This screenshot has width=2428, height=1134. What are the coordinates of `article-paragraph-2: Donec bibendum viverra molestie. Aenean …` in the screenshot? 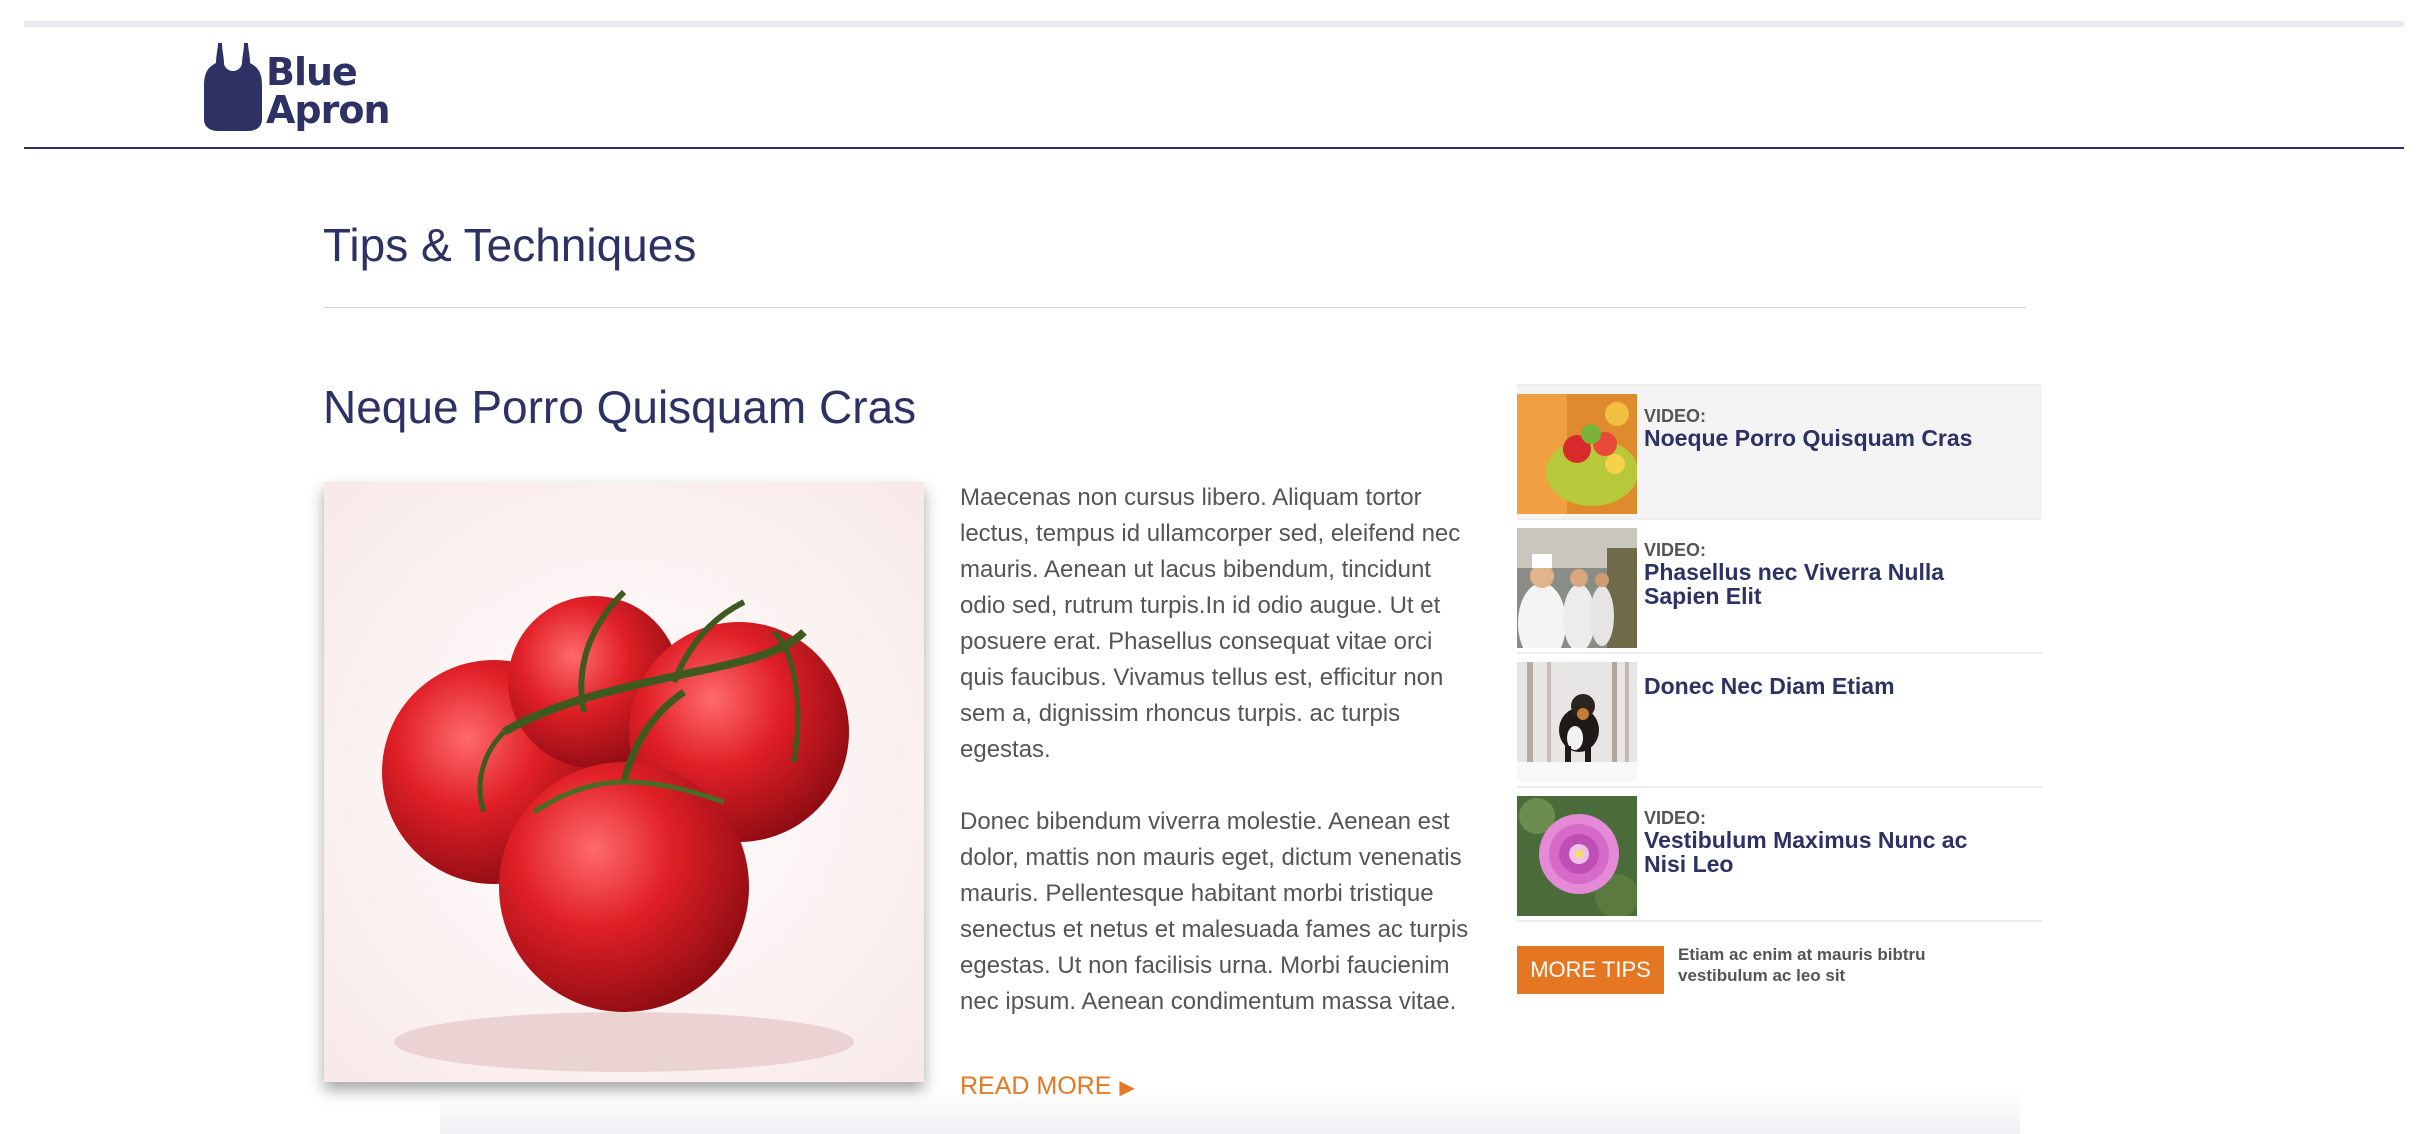 It's located at (1214, 911).